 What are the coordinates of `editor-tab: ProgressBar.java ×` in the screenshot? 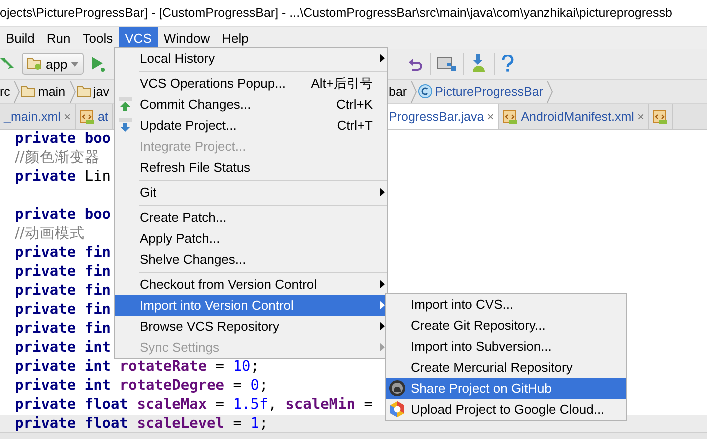 It's located at (442, 116).